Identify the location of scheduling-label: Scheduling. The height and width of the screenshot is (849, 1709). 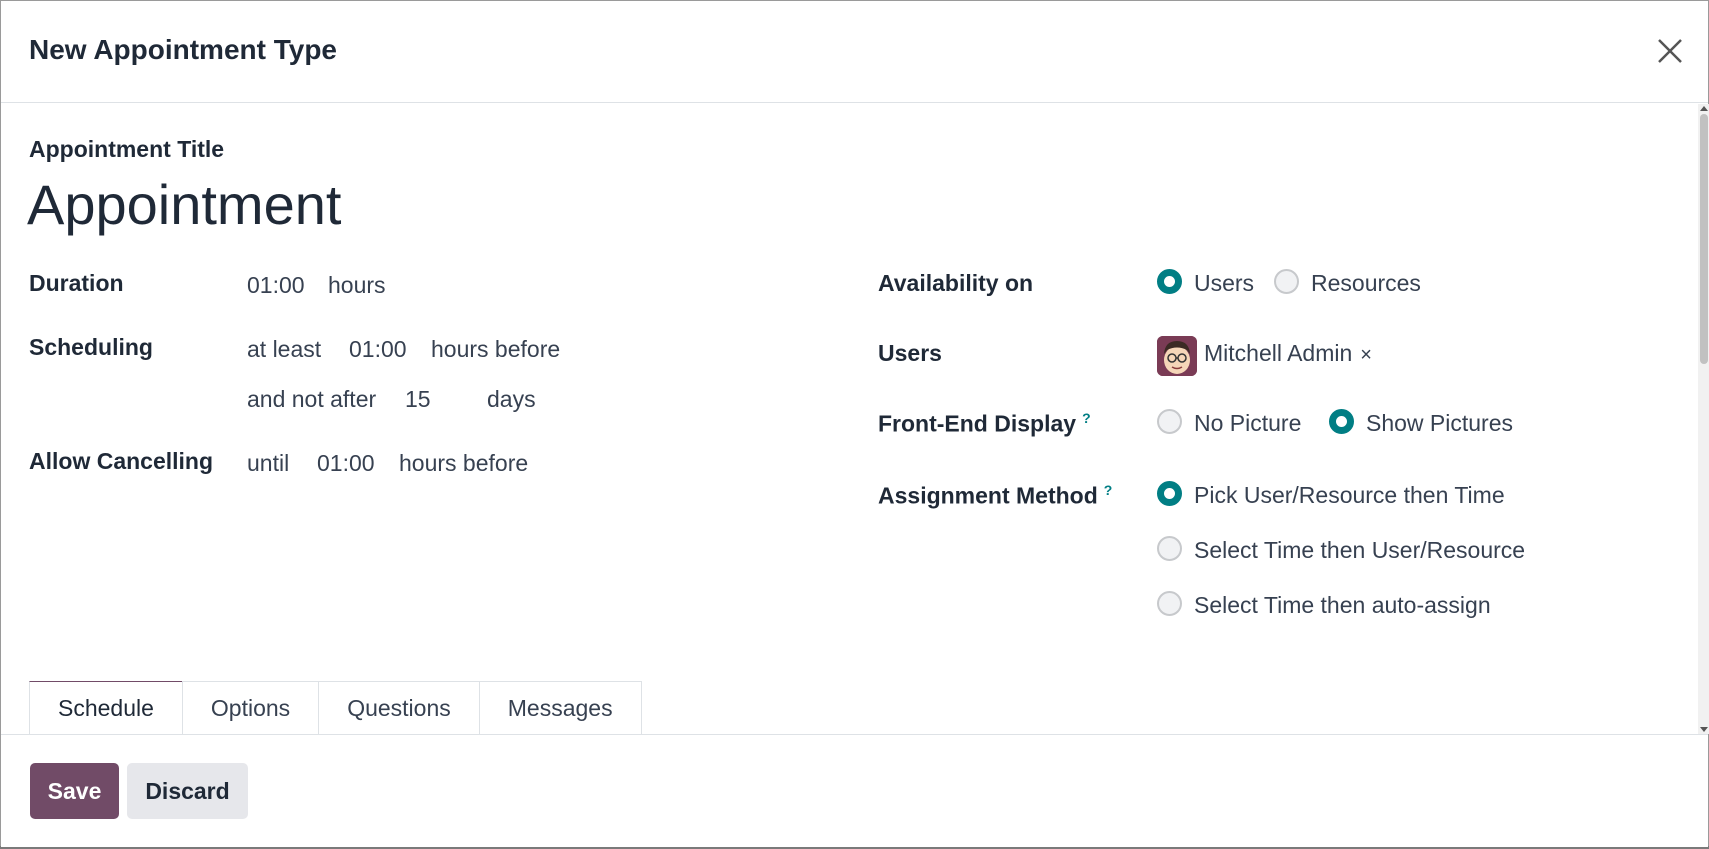
(91, 347).